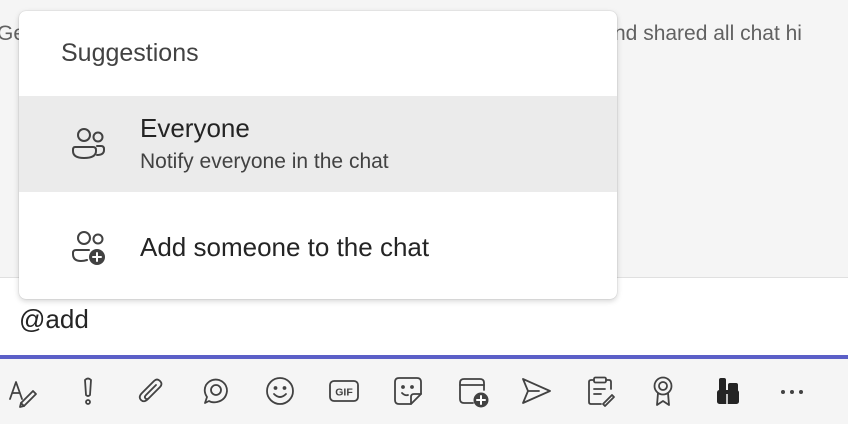  I want to click on format-button, so click(22, 391).